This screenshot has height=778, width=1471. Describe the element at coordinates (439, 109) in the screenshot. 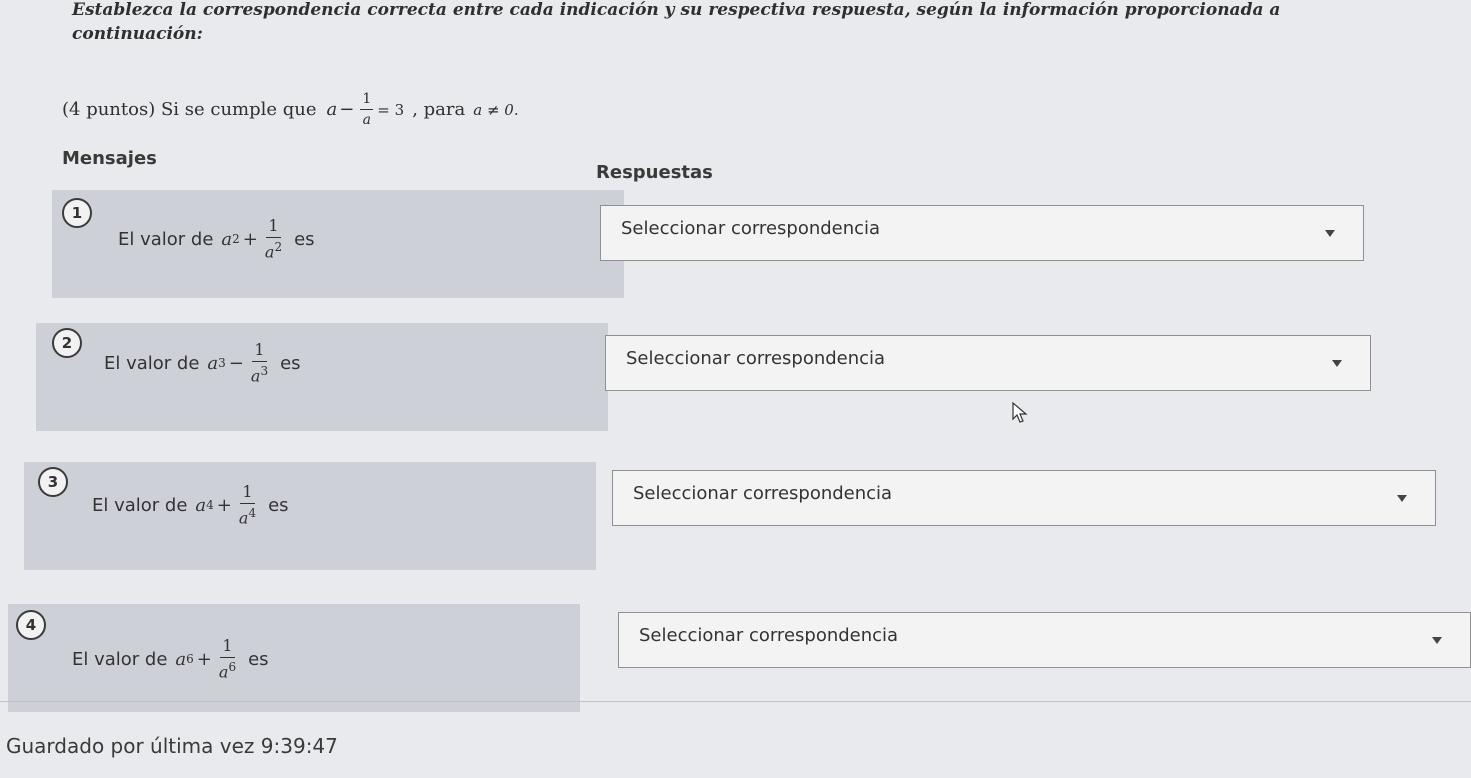

I see `statement-middle: , para` at that location.